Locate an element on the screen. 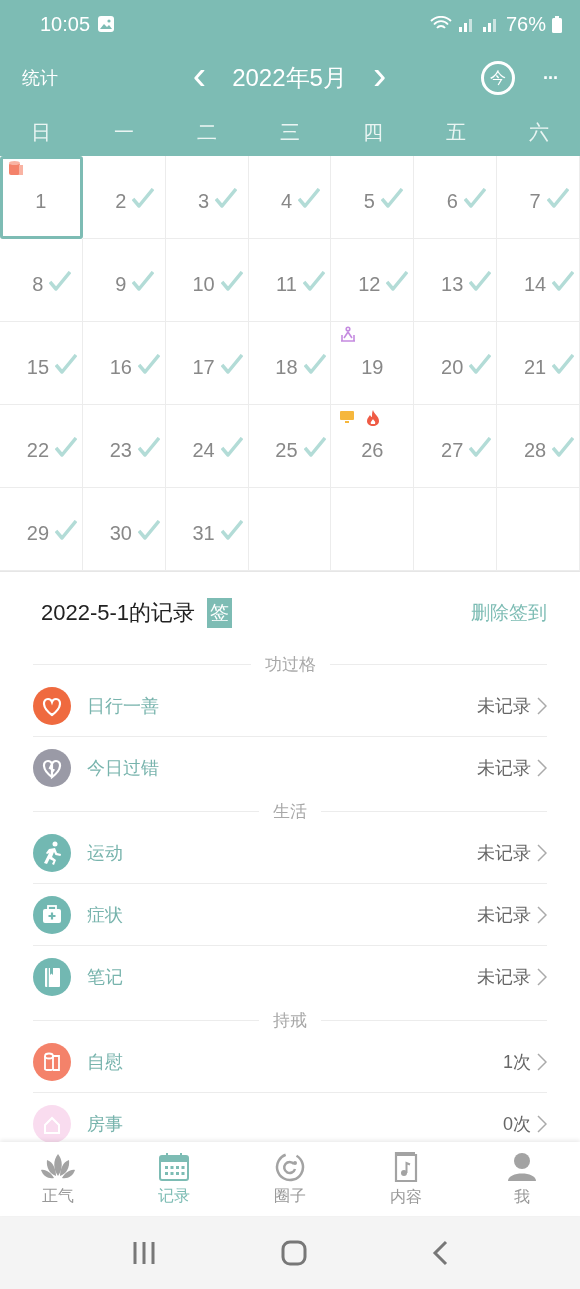 Image resolution: width=580 pixels, height=1289 pixels. day-cell: 11 is located at coordinates (290, 280).